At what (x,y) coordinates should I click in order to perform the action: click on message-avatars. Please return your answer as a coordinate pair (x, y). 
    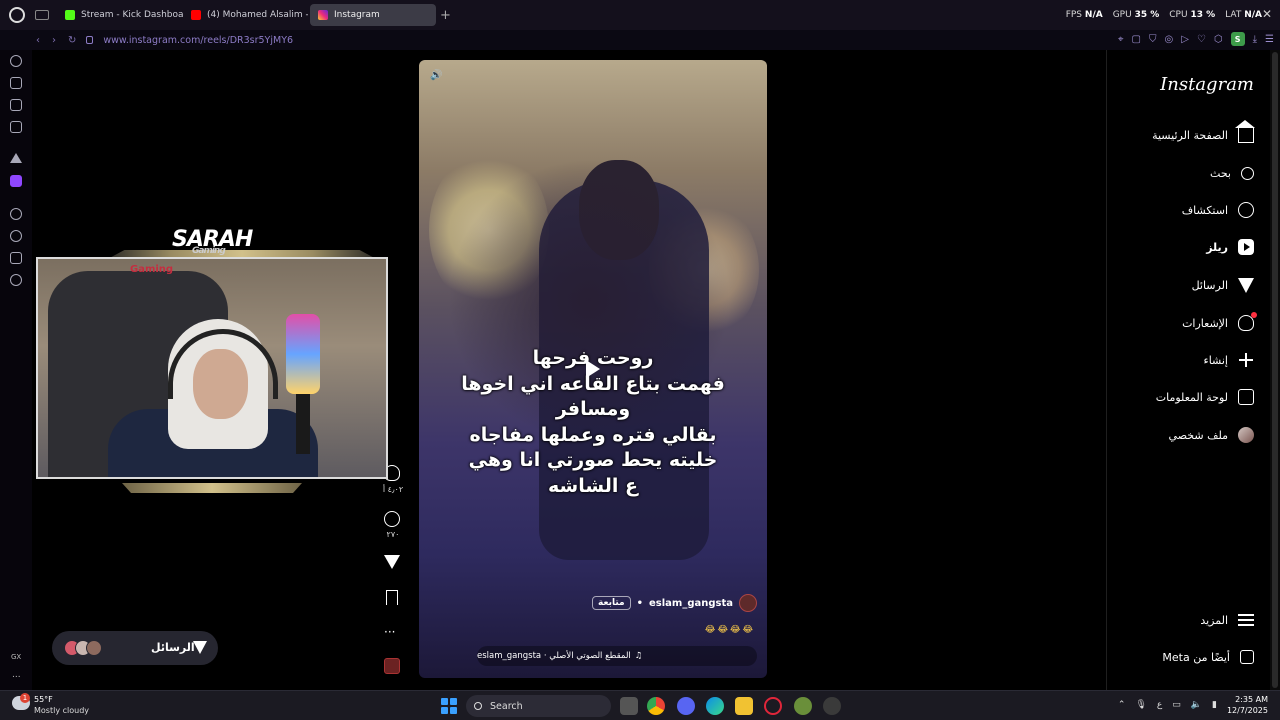
    Looking at the image, I should click on (83, 648).